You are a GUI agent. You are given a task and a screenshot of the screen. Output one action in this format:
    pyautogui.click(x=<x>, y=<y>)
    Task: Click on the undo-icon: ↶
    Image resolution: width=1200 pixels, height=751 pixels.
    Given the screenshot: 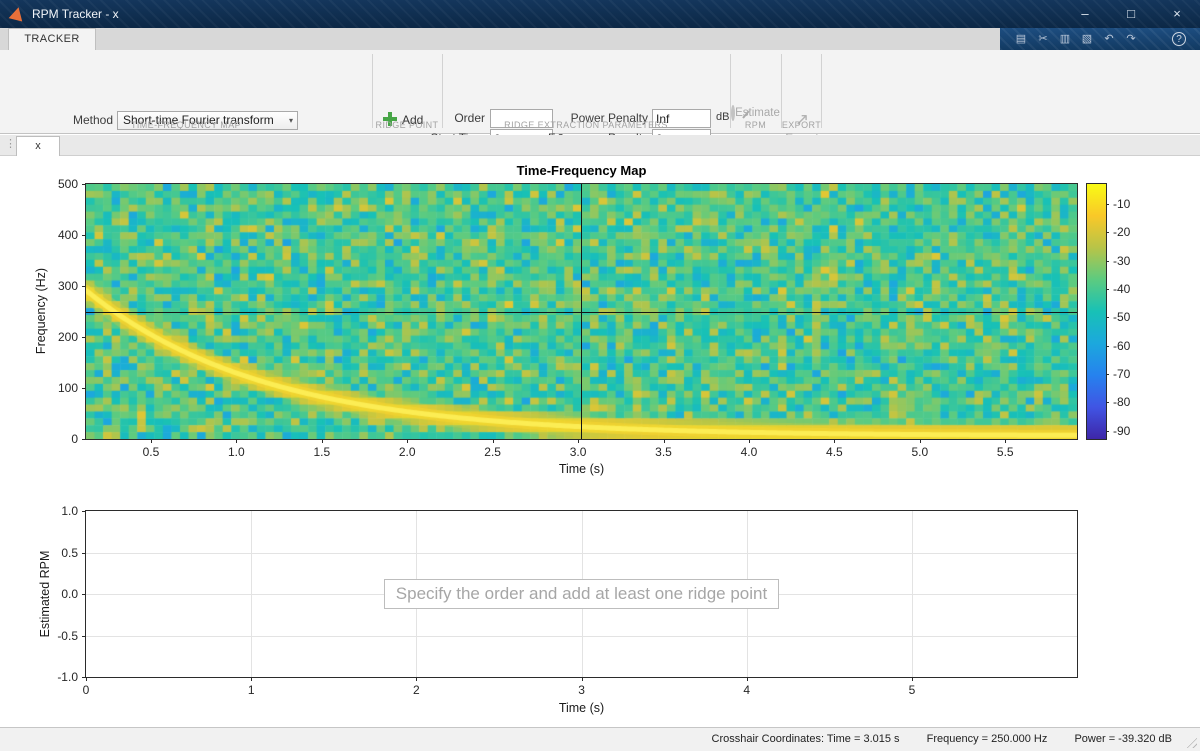 What is the action you would take?
    pyautogui.click(x=1109, y=39)
    